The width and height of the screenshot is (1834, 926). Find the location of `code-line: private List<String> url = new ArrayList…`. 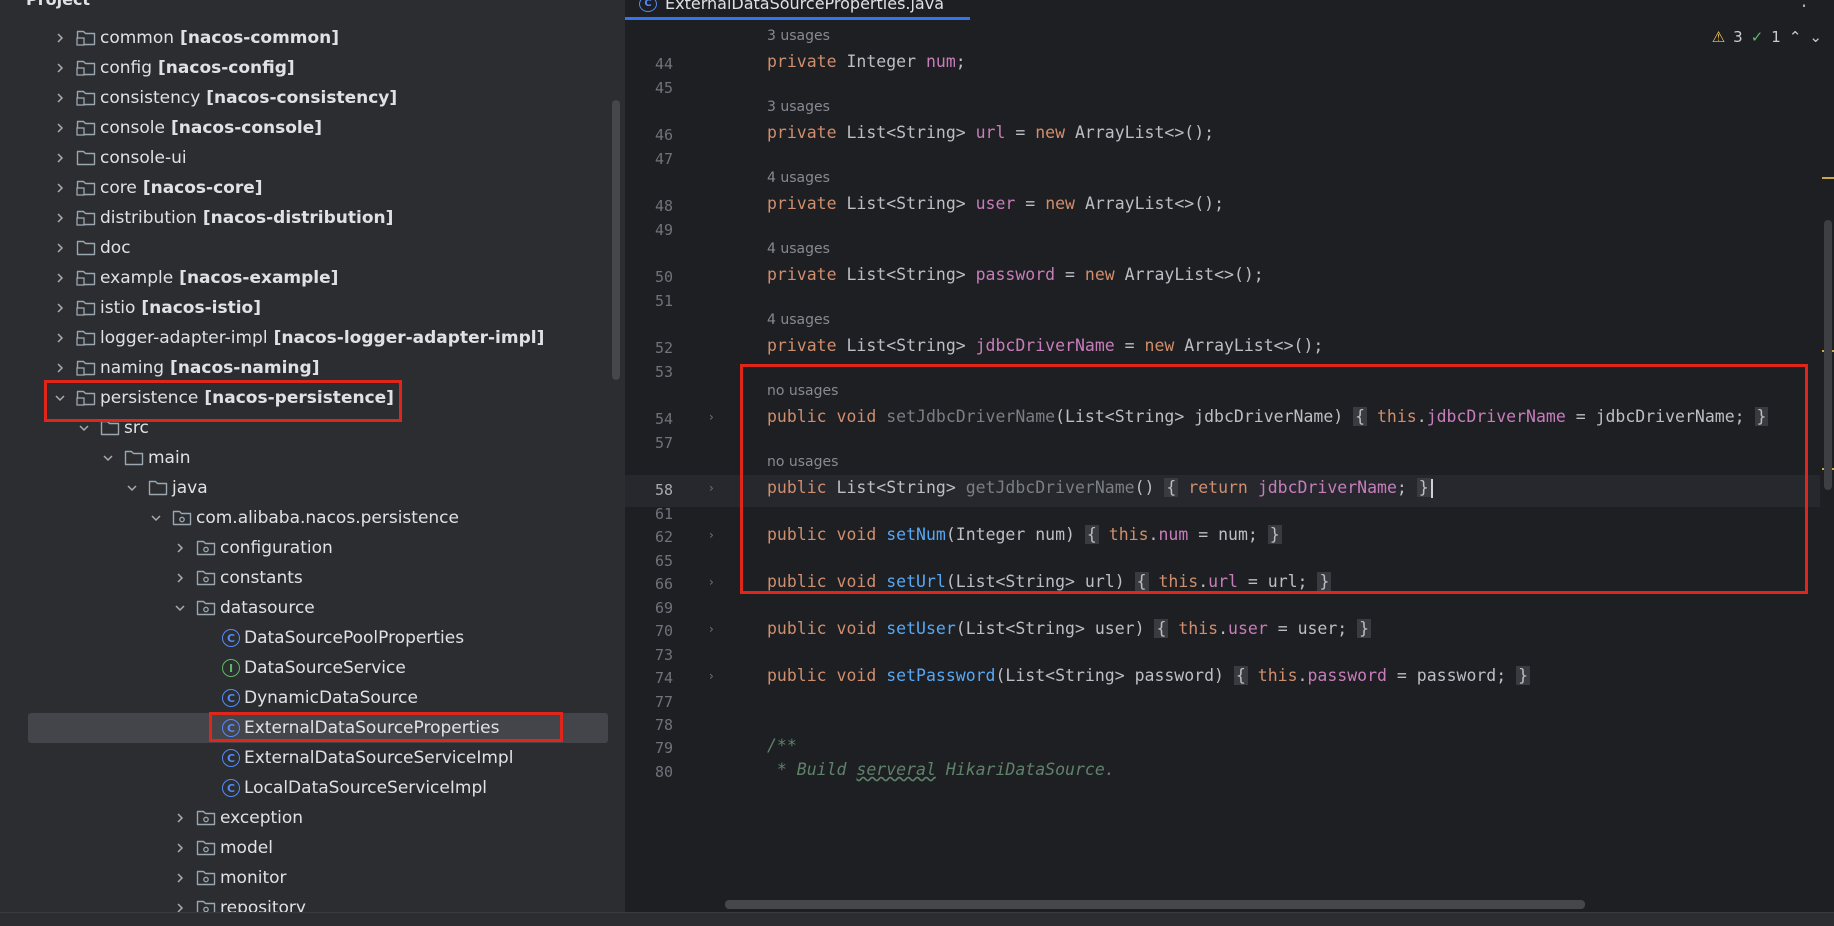

code-line: private List<String> url = new ArrayList… is located at coordinates (990, 132).